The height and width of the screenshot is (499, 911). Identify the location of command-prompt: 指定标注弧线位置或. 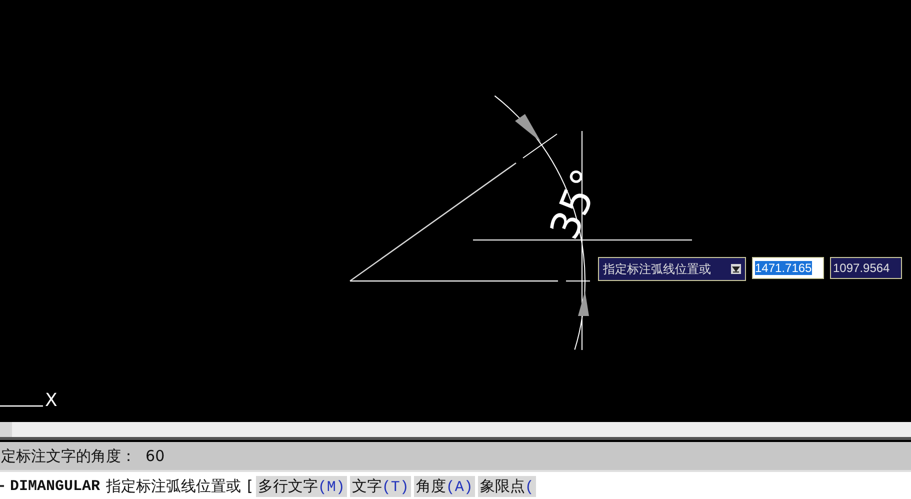
(174, 486).